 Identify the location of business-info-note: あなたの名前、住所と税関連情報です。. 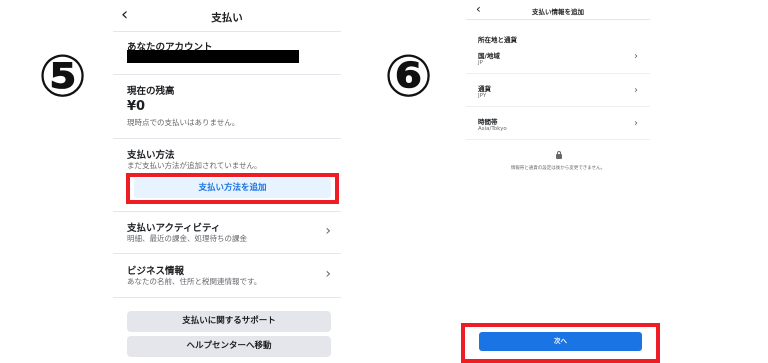
(194, 281).